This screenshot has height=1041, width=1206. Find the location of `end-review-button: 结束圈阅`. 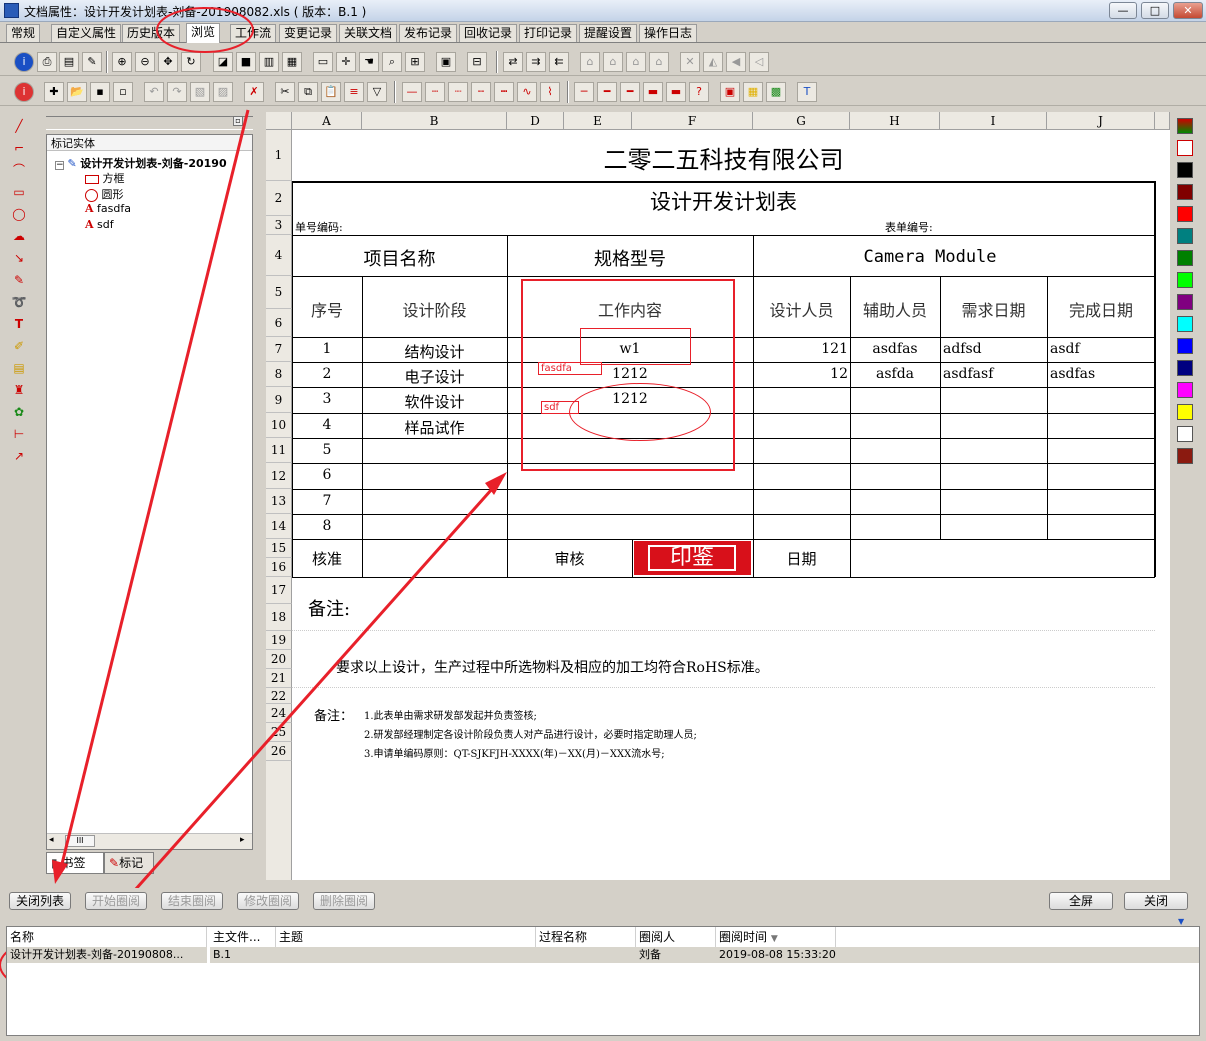

end-review-button: 结束圈阅 is located at coordinates (192, 901).